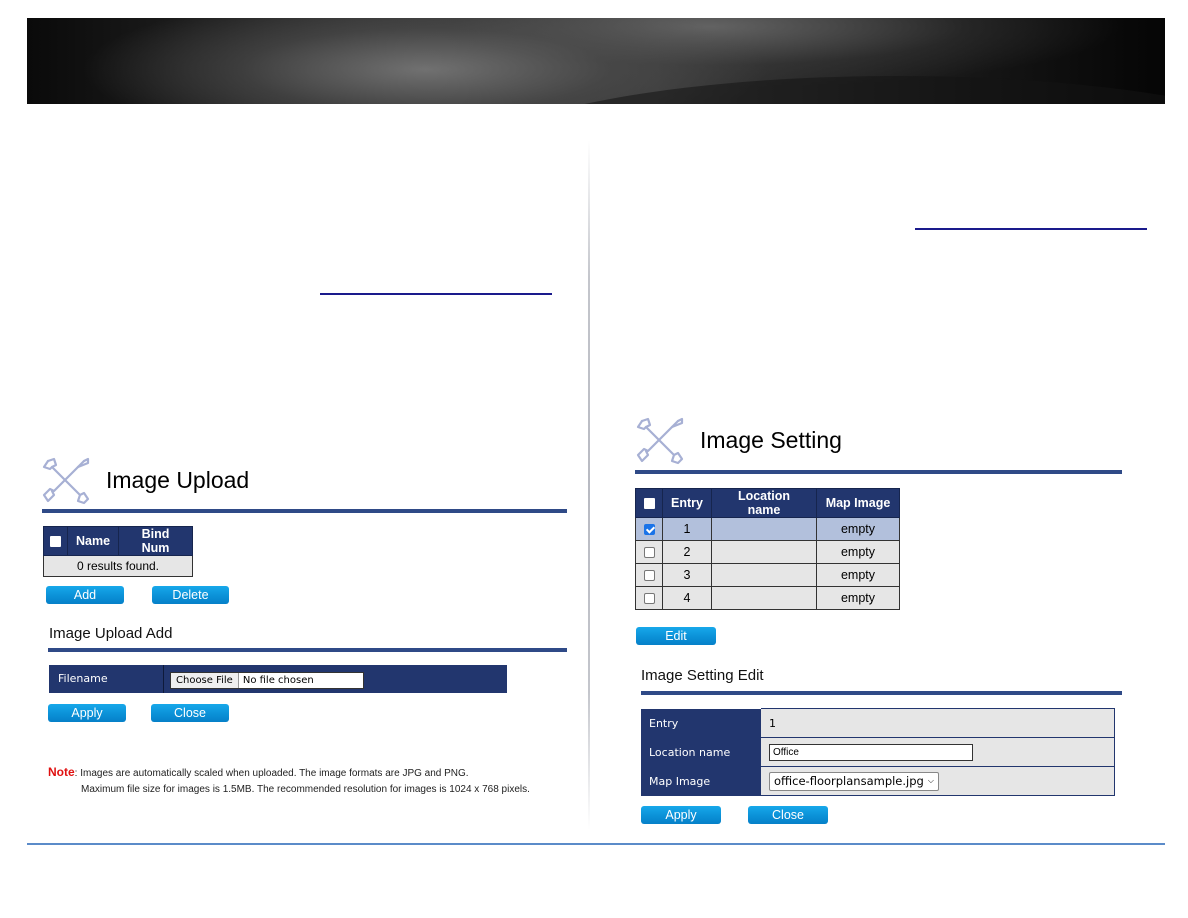 The width and height of the screenshot is (1188, 918). I want to click on map-image-label: Map Image, so click(701, 781).